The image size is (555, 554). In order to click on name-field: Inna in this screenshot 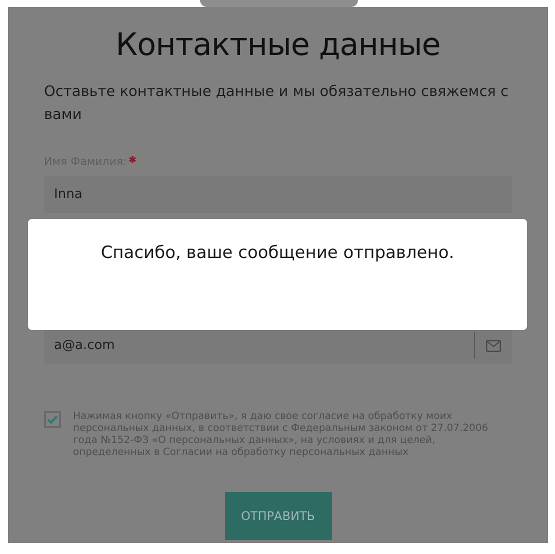, I will do `click(278, 194)`.